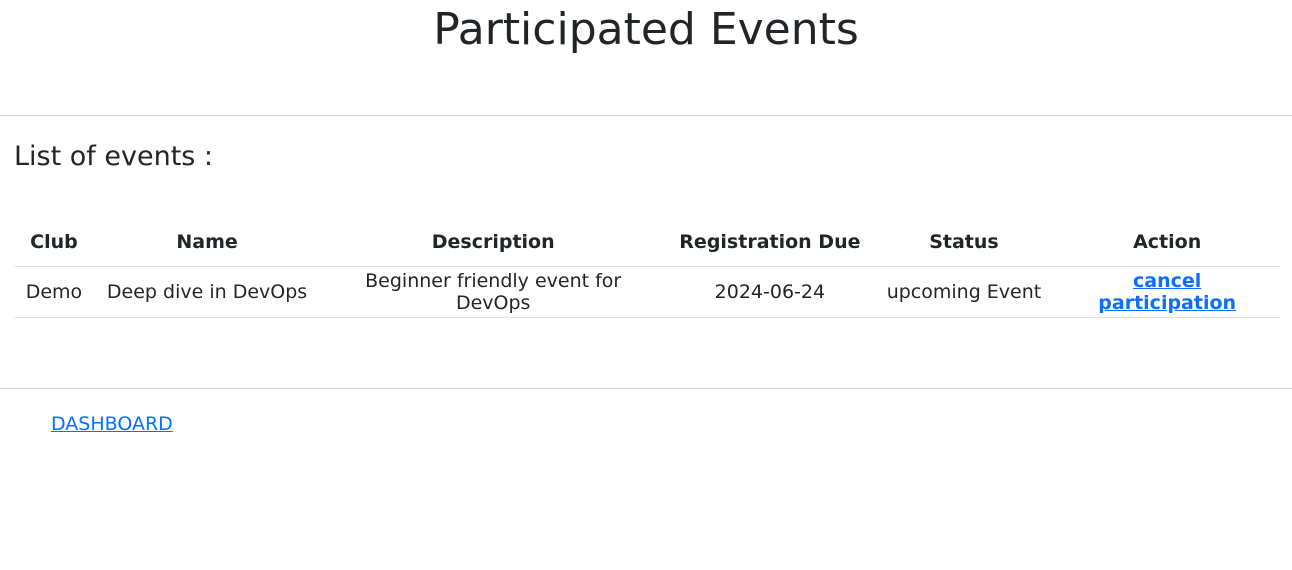 This screenshot has height=570, width=1292. What do you see at coordinates (964, 292) in the screenshot?
I see `cell-status: upcoming Event` at bounding box center [964, 292].